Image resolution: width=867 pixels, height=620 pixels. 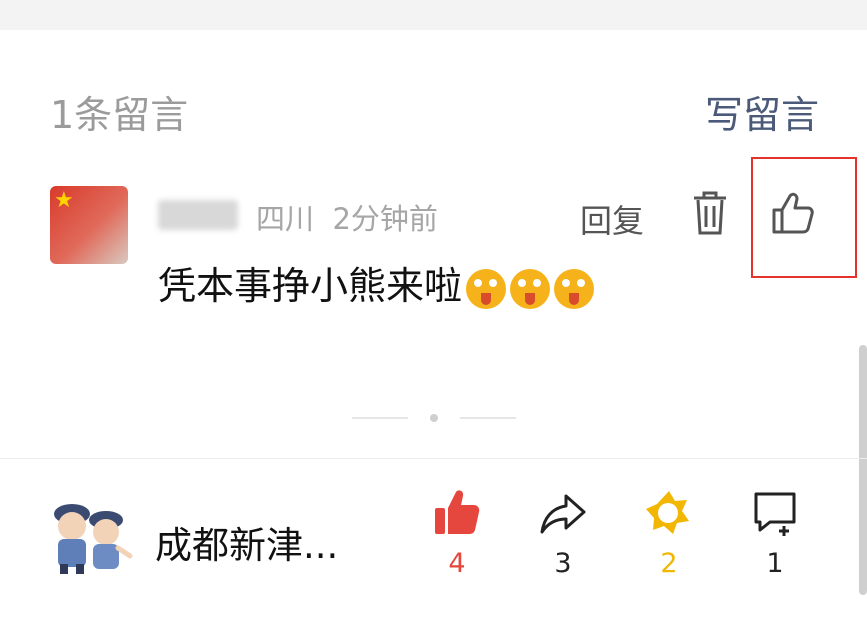 What do you see at coordinates (64, 200) in the screenshot?
I see `flag-star-icon: ★` at bounding box center [64, 200].